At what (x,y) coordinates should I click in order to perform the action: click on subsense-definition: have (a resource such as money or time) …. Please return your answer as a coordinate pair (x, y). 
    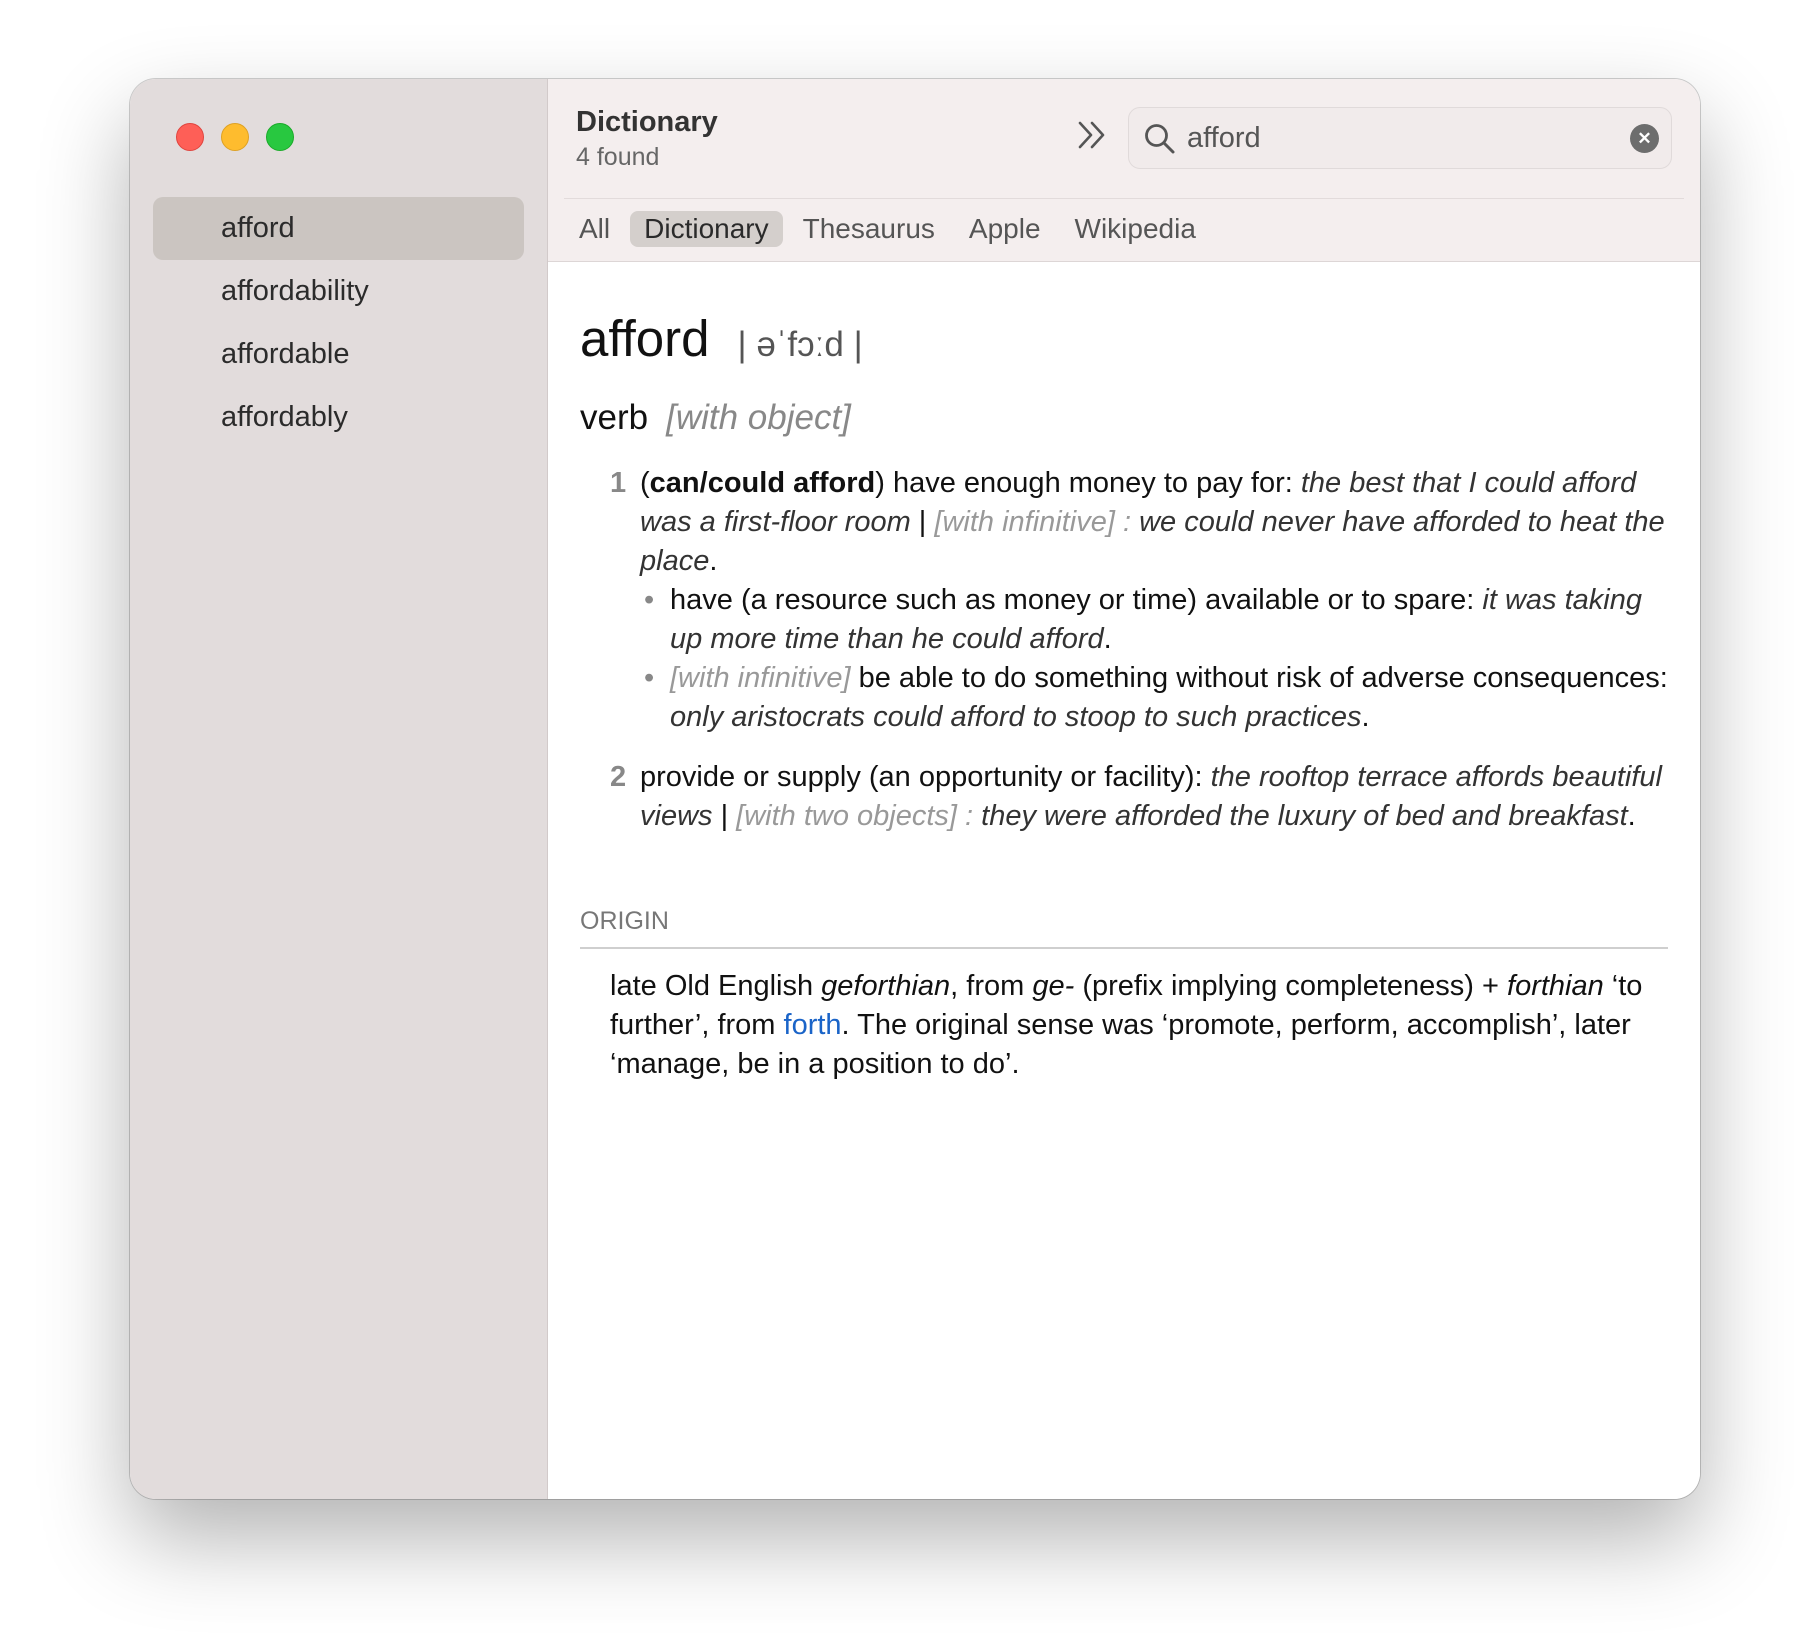
    Looking at the image, I should click on (1076, 600).